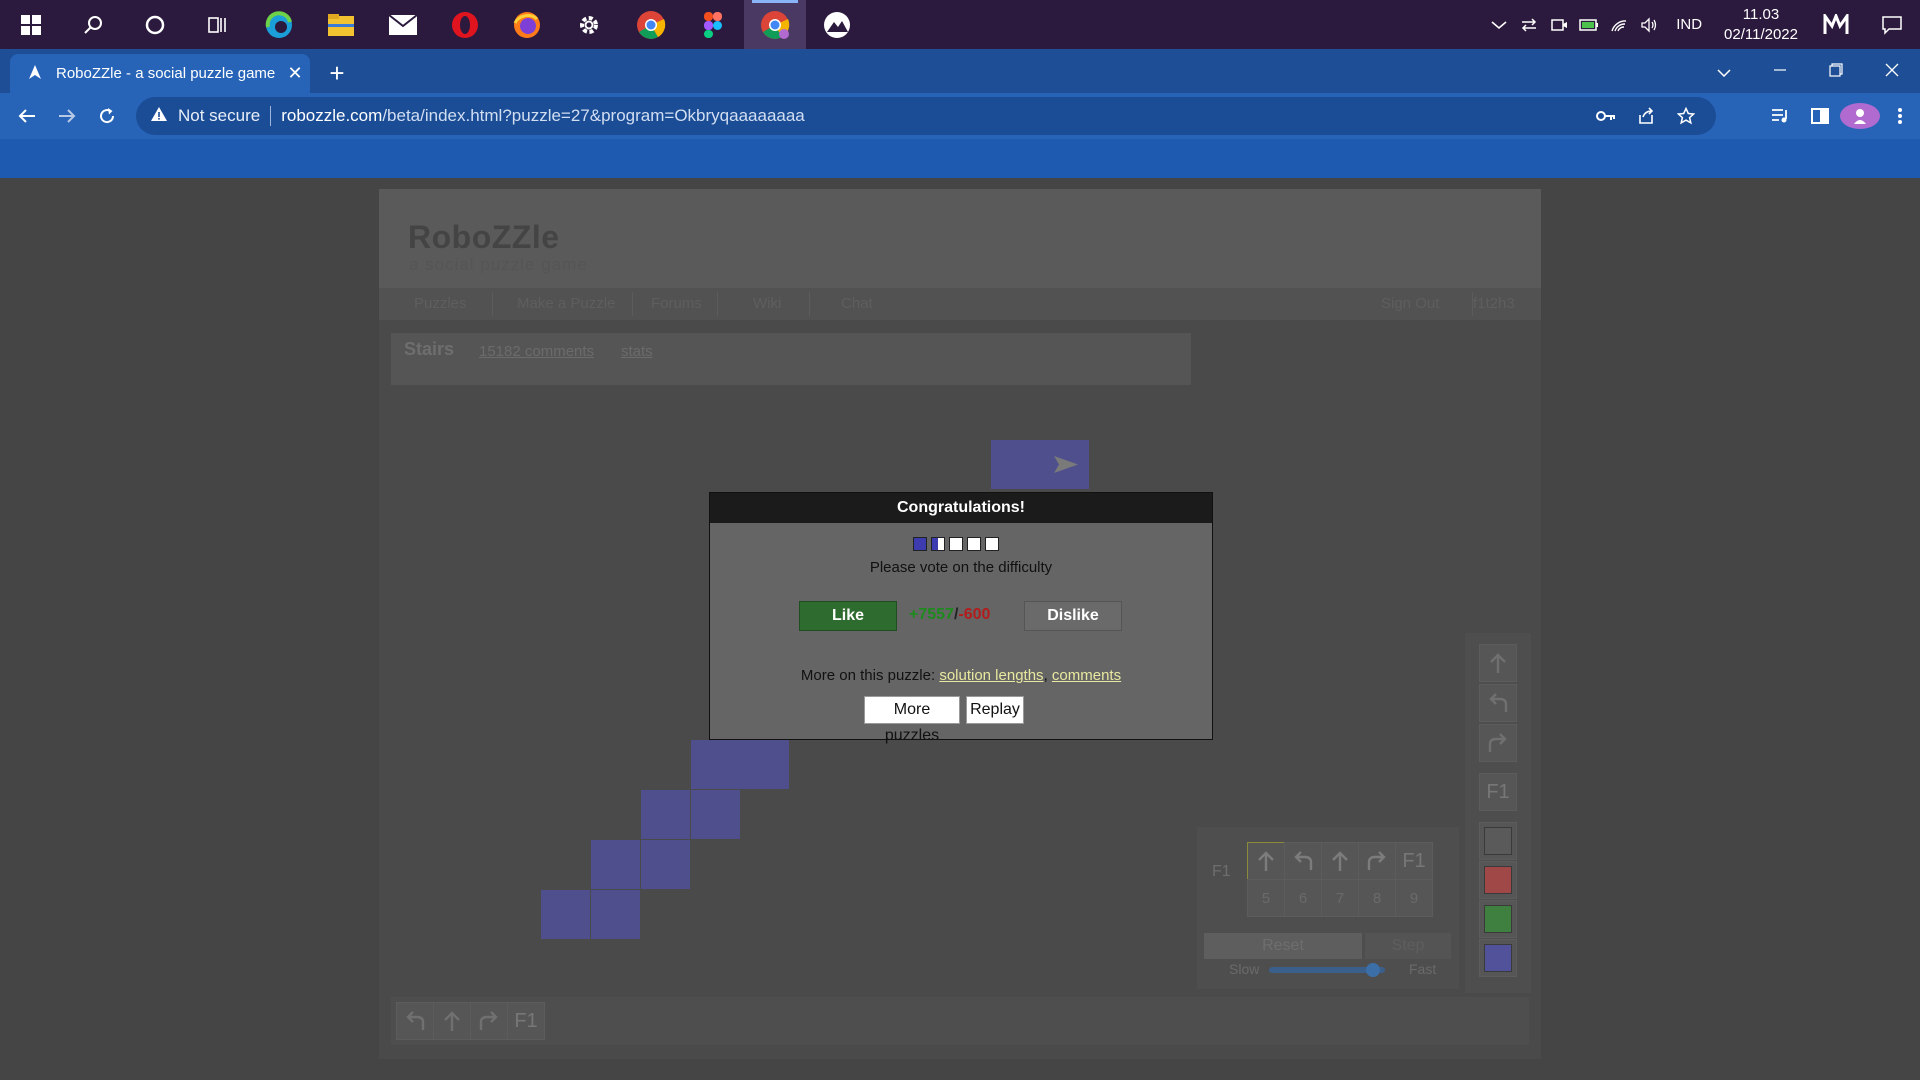 The height and width of the screenshot is (1080, 1920). Describe the element at coordinates (995, 710) in the screenshot. I see `replay-button: Replay` at that location.